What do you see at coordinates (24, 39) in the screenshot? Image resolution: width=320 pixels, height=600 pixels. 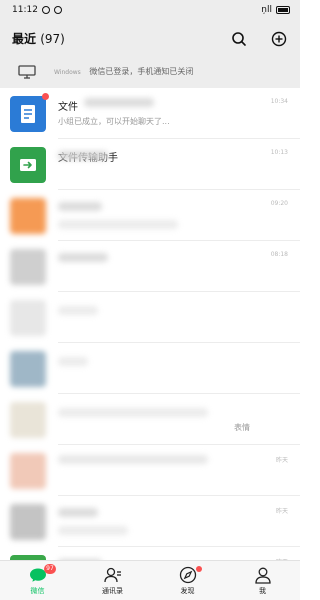 I see `page-title-text: 最近` at bounding box center [24, 39].